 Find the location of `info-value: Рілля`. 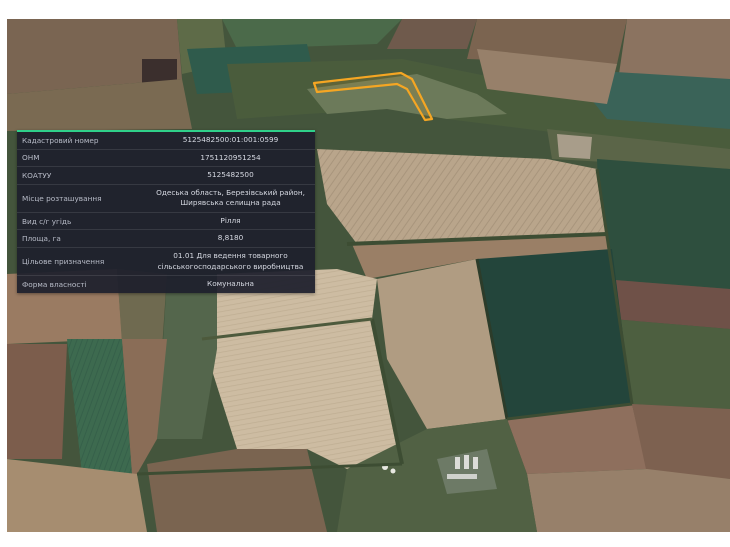

info-value: Рілля is located at coordinates (230, 220).